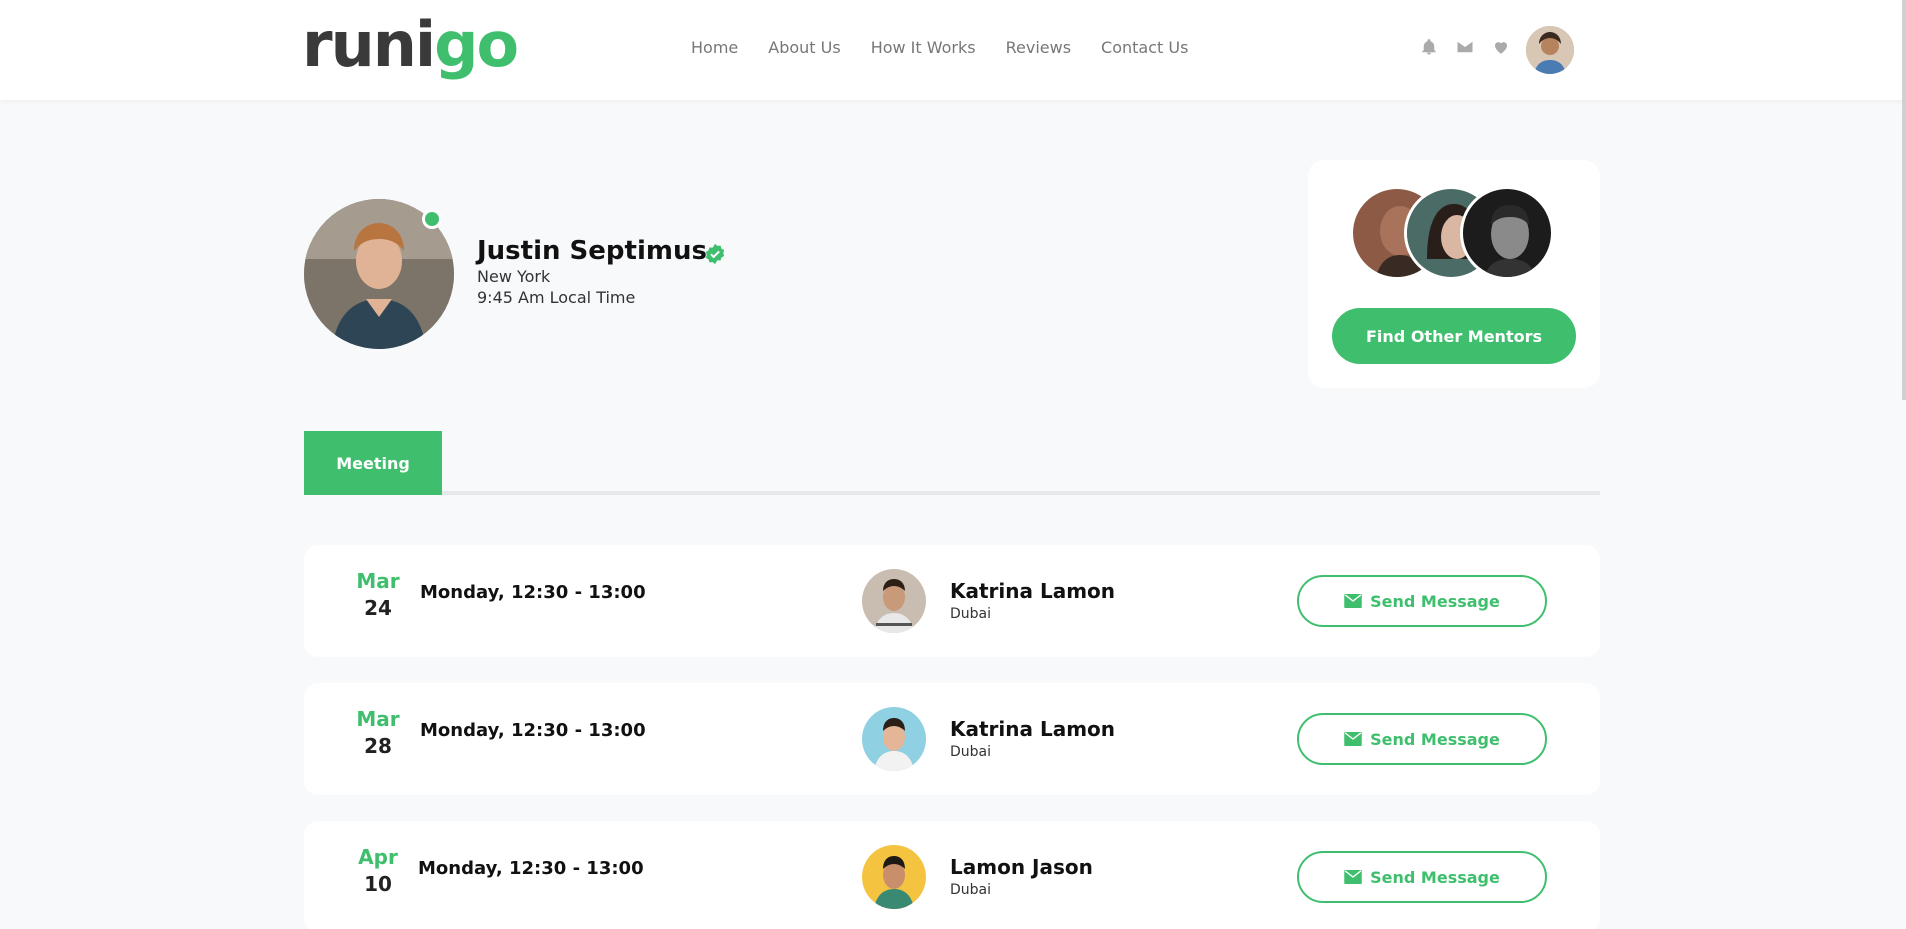  I want to click on attendee-name: Lamon Jason, so click(1021, 867).